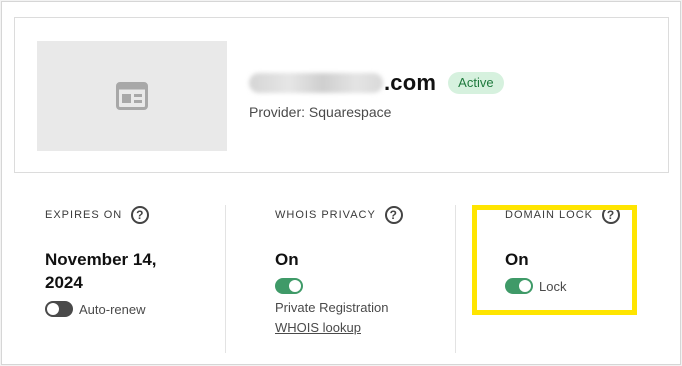 This screenshot has height=366, width=682. What do you see at coordinates (320, 112) in the screenshot?
I see `provider-text: Provider: Squarespace` at bounding box center [320, 112].